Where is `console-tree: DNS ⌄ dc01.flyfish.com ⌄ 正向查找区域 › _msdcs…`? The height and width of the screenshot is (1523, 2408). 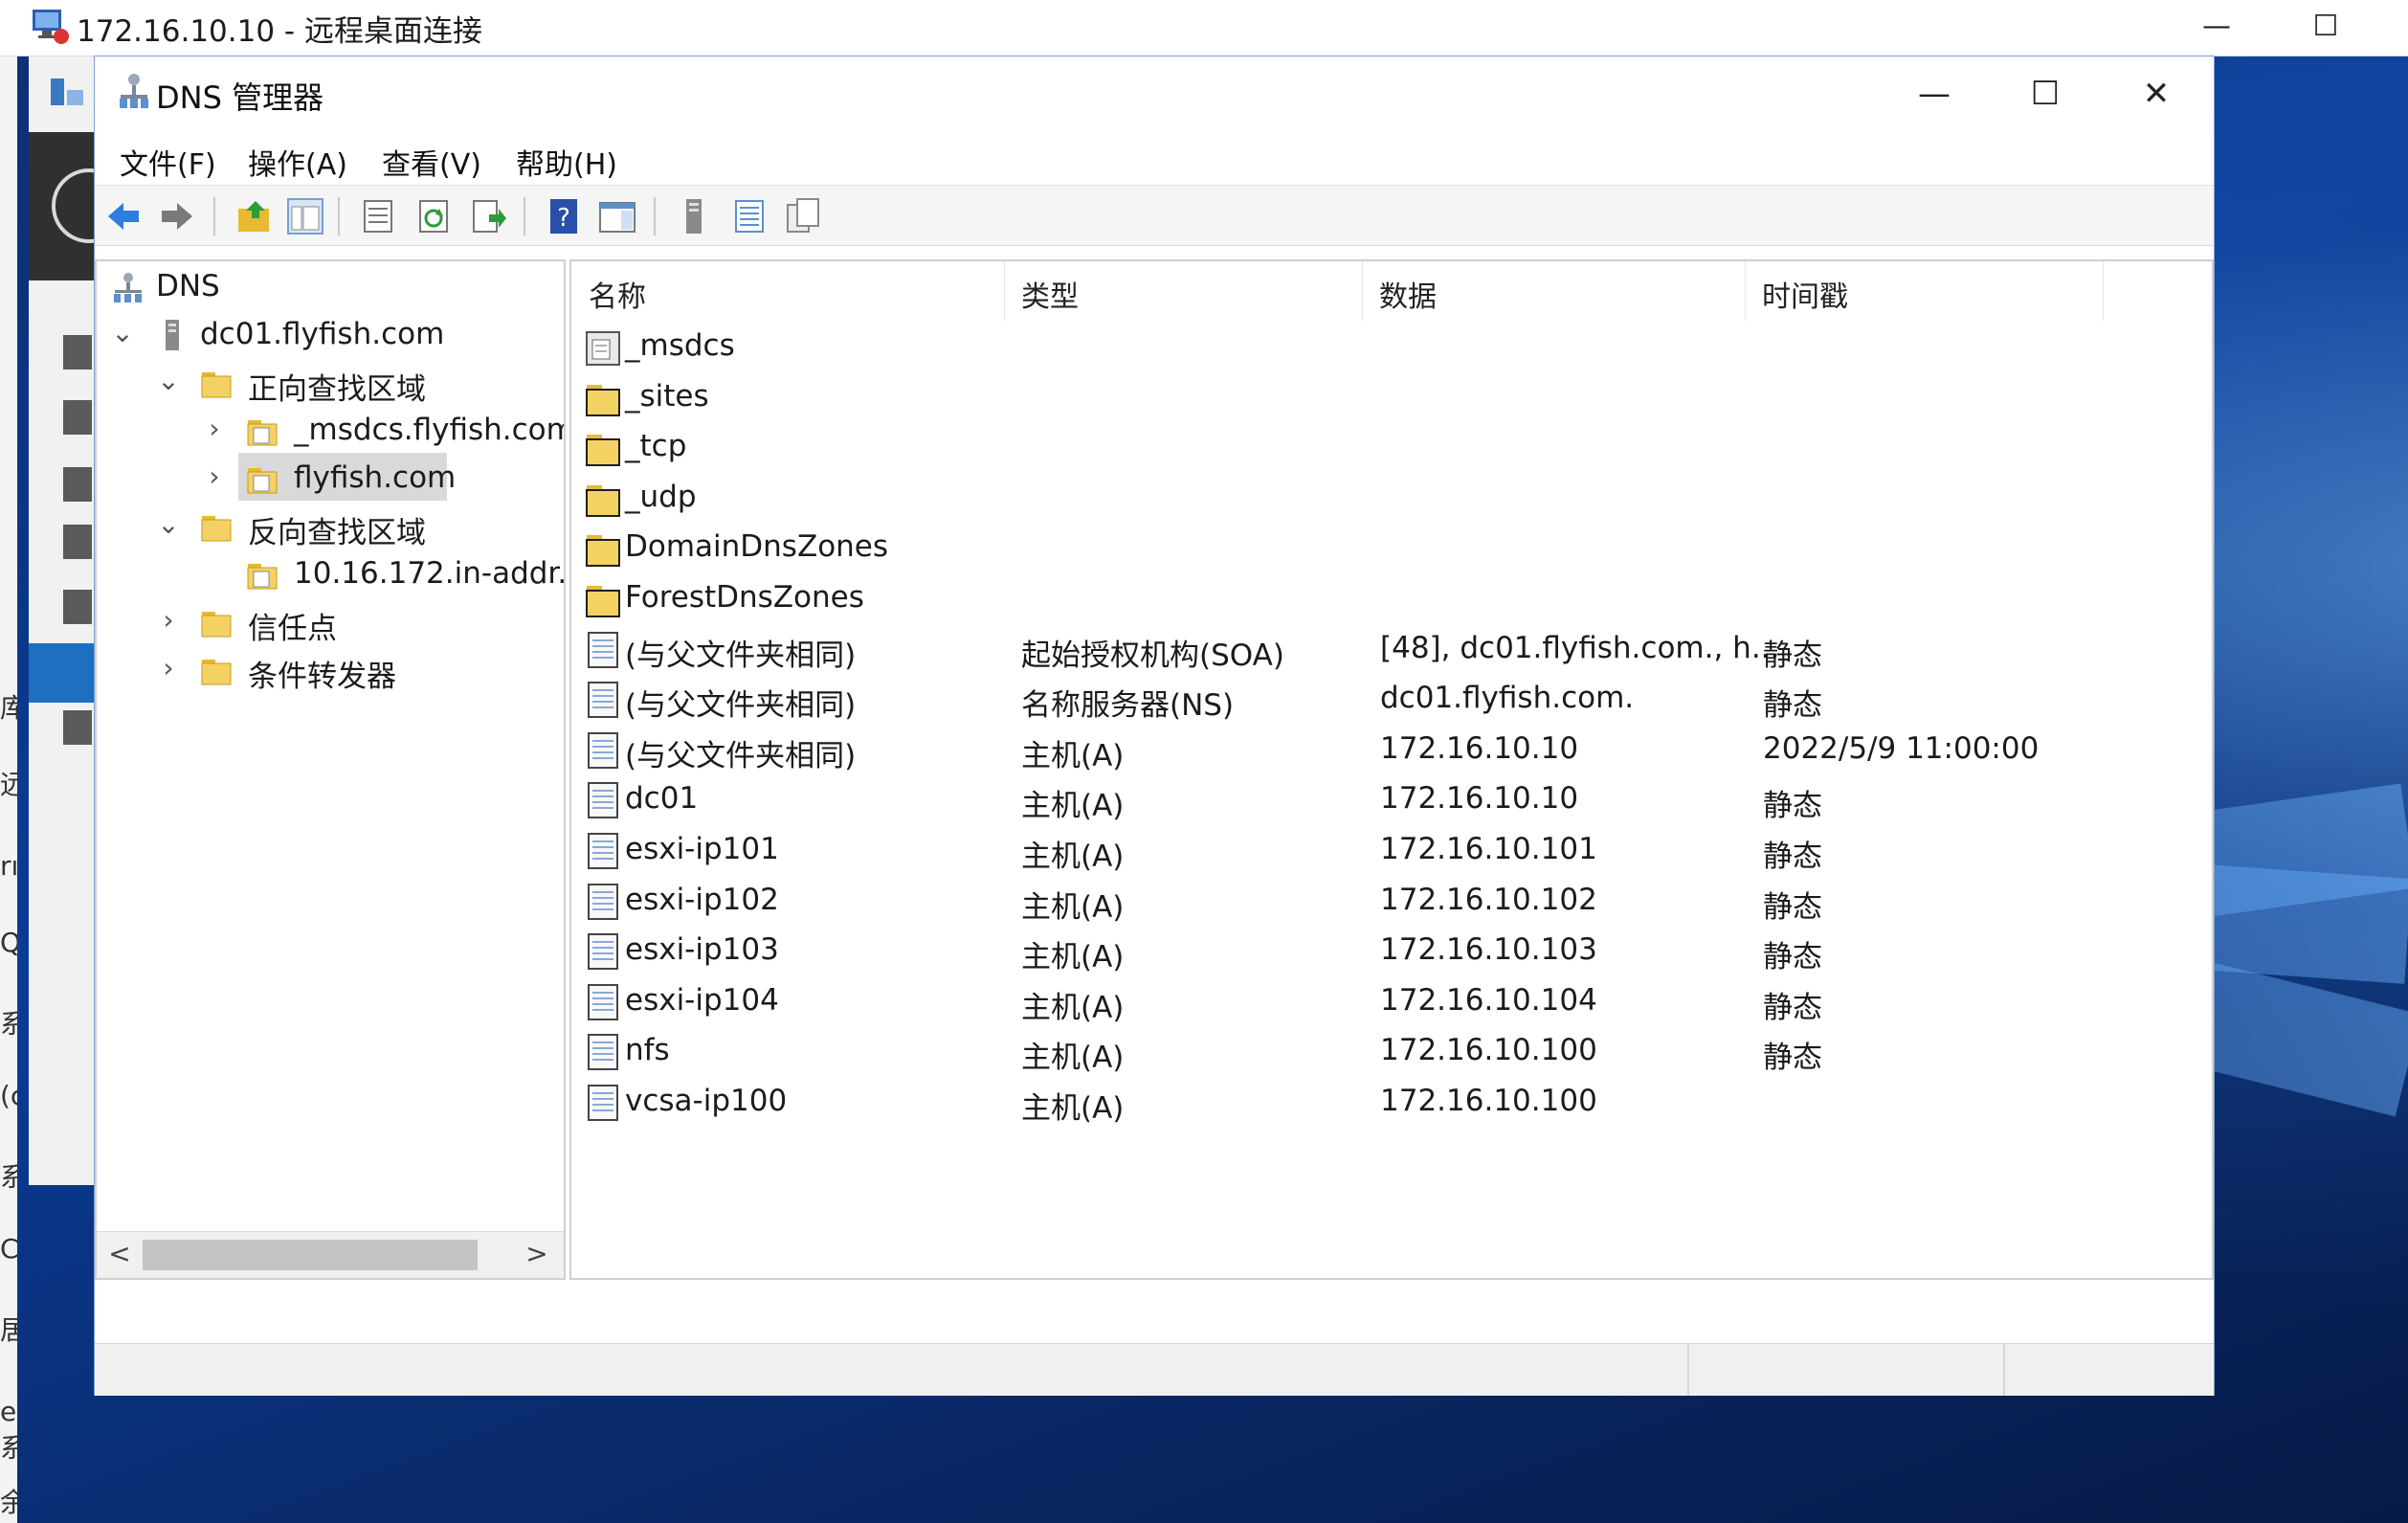
console-tree: DNS ⌄ dc01.flyfish.com ⌄ 正向查找区域 › _msdcs… is located at coordinates (330, 769).